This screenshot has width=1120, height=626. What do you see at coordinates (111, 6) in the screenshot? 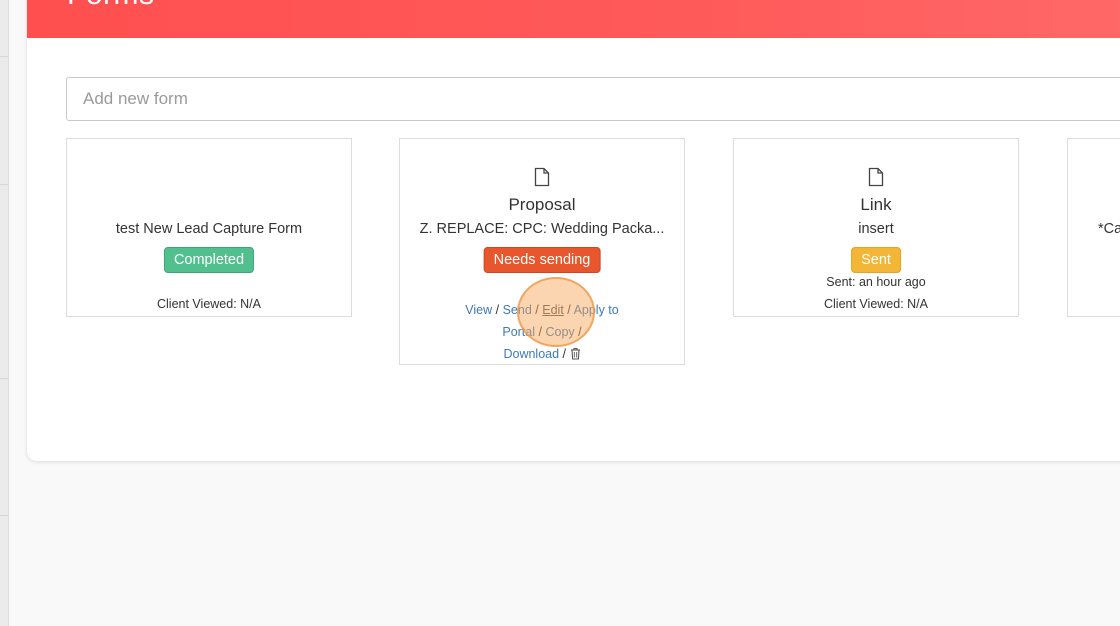
I see `page-title: Forms` at bounding box center [111, 6].